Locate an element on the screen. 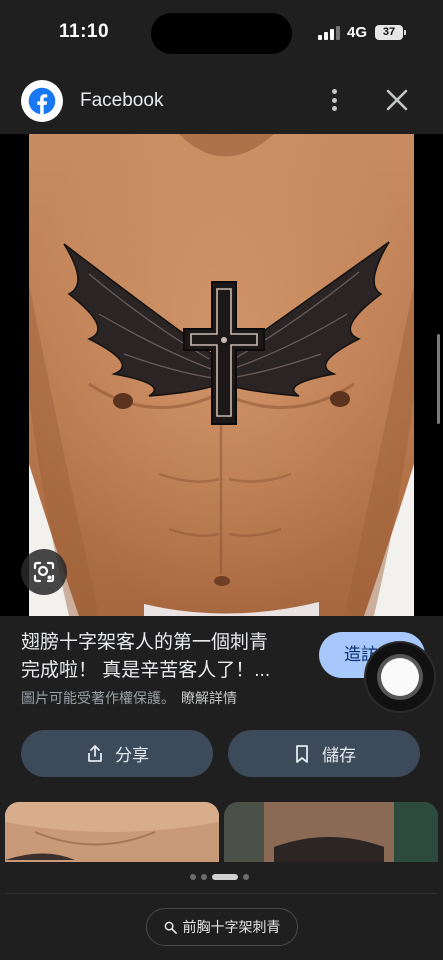 Image resolution: width=443 pixels, height=960 pixels. status-time: 11:10 is located at coordinates (84, 31).